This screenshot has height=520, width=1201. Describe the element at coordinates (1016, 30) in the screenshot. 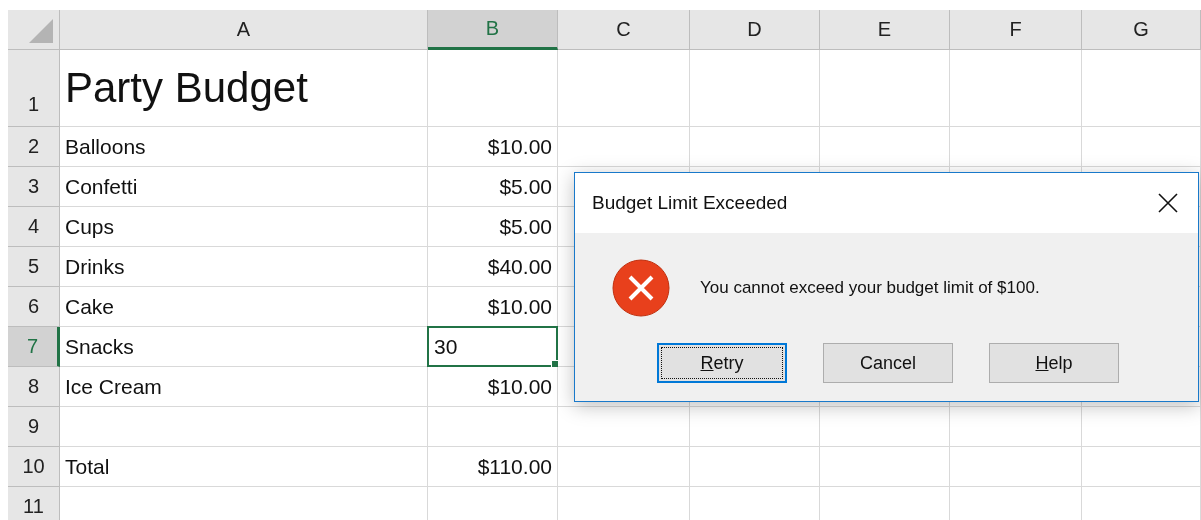

I see `column-header: F` at that location.